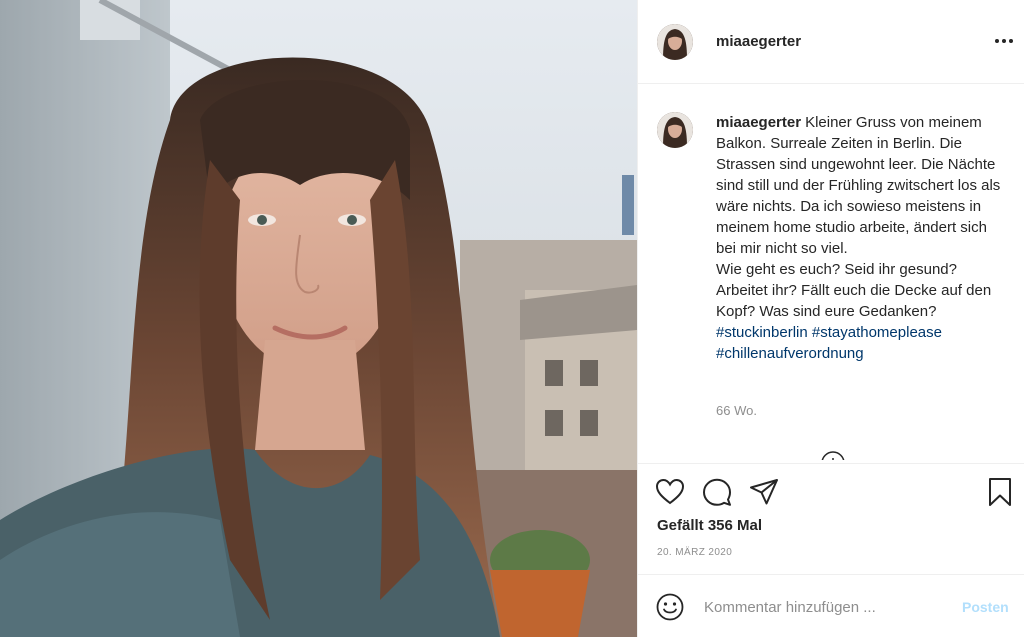 The width and height of the screenshot is (1024, 637). I want to click on comment-input, so click(824, 607).